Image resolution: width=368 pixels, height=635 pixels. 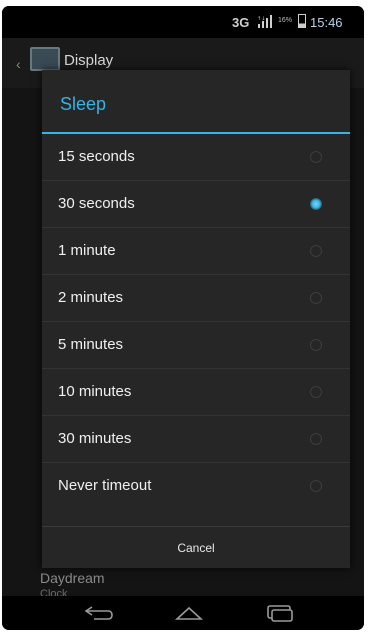 What do you see at coordinates (280, 613) in the screenshot?
I see `nav-recent-apps-icon` at bounding box center [280, 613].